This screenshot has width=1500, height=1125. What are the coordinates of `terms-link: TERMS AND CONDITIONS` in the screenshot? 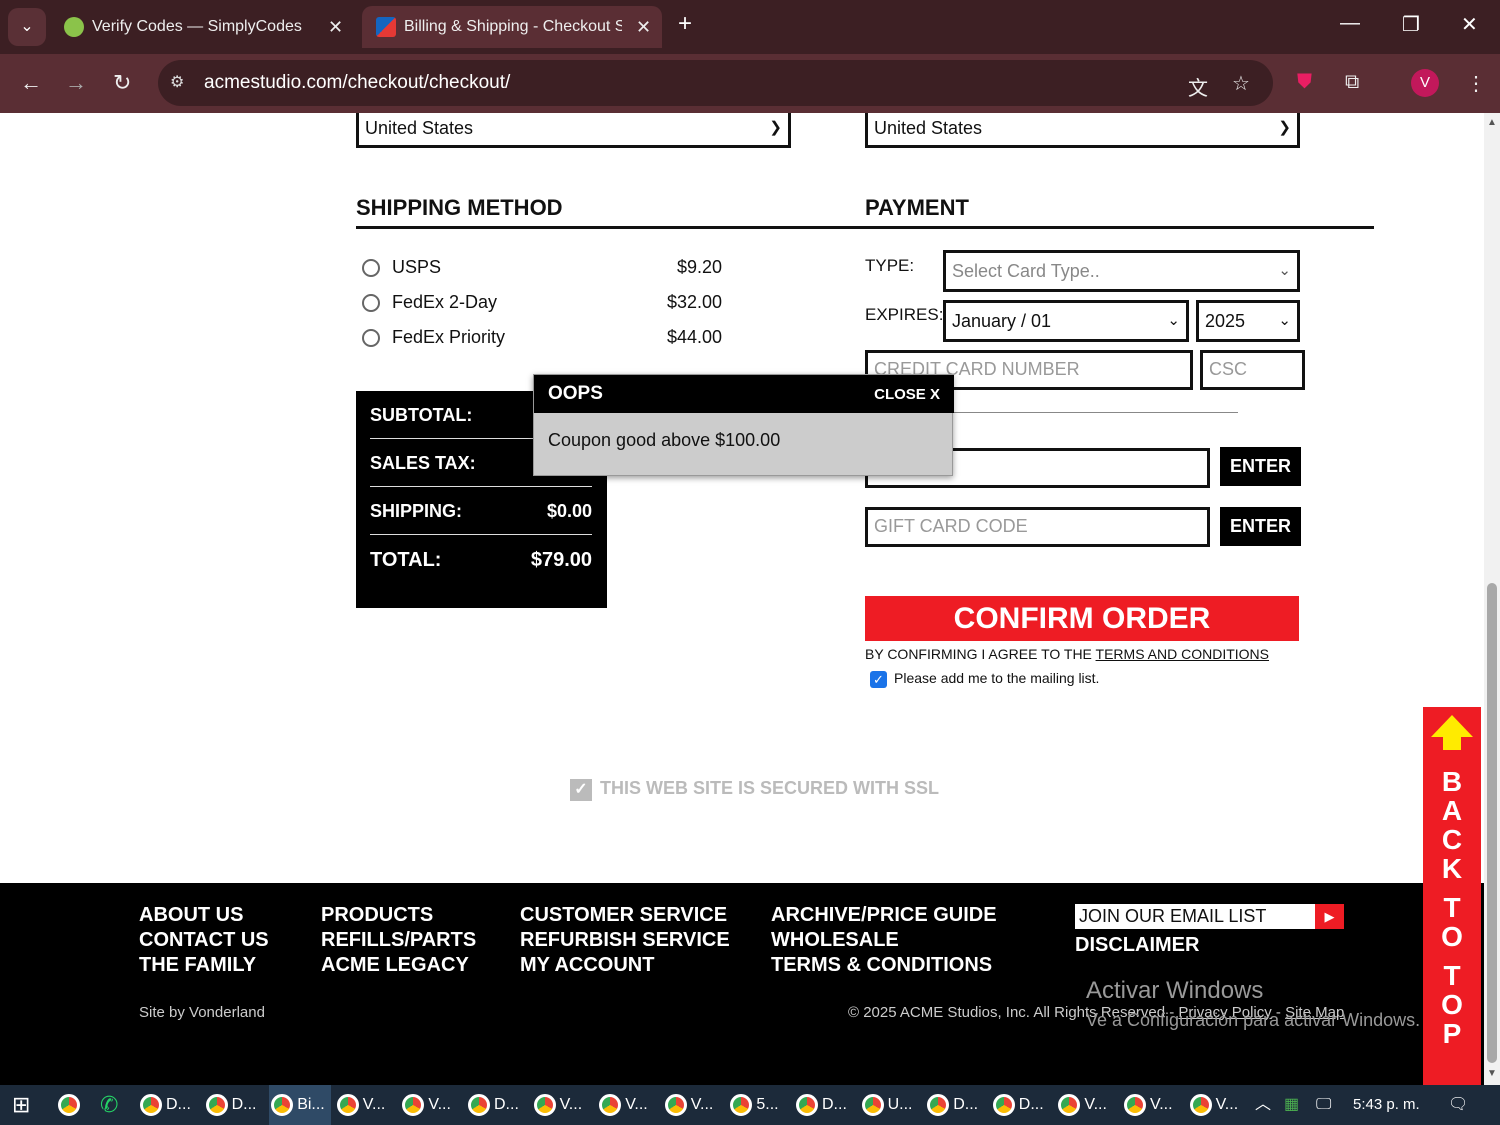 It's located at (1182, 654).